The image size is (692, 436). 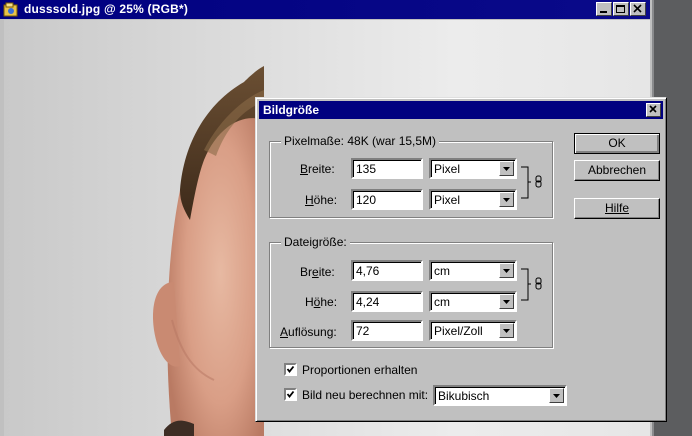 What do you see at coordinates (359, 370) in the screenshot?
I see `constrain-proportions-label: Proportionen erhalten` at bounding box center [359, 370].